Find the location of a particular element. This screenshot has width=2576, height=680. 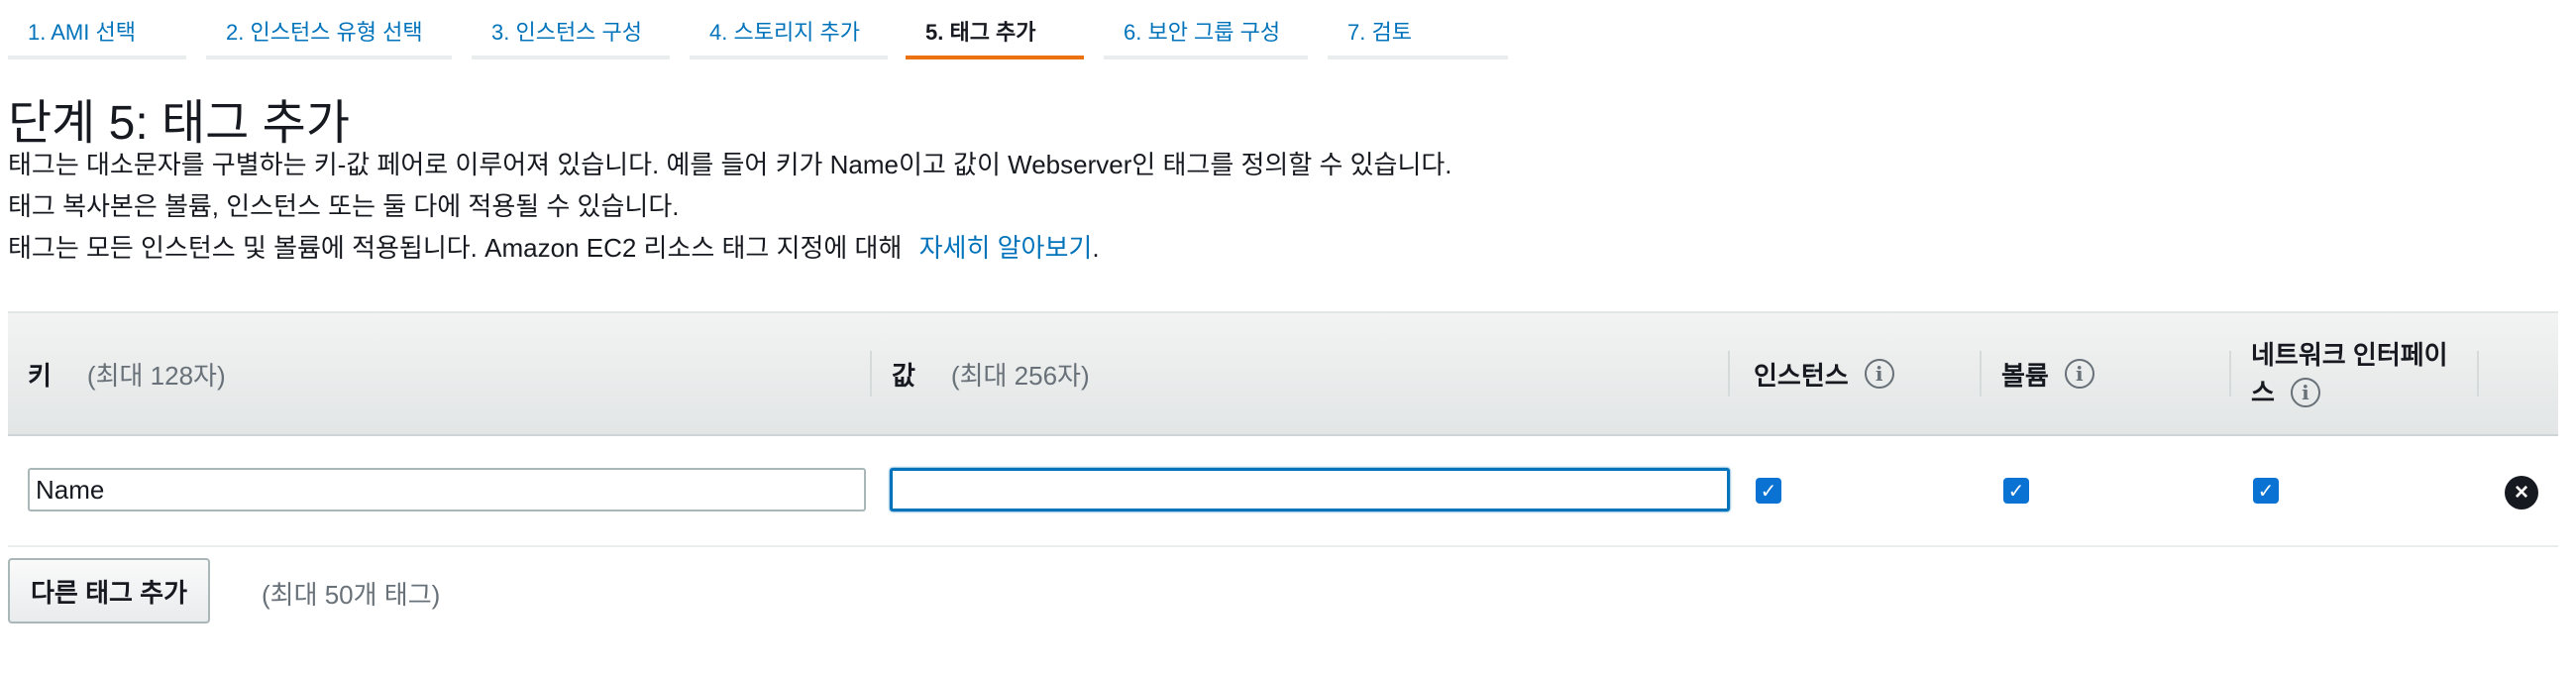

tab-add-storage: 4. 스토리지 추가 is located at coordinates (789, 29).